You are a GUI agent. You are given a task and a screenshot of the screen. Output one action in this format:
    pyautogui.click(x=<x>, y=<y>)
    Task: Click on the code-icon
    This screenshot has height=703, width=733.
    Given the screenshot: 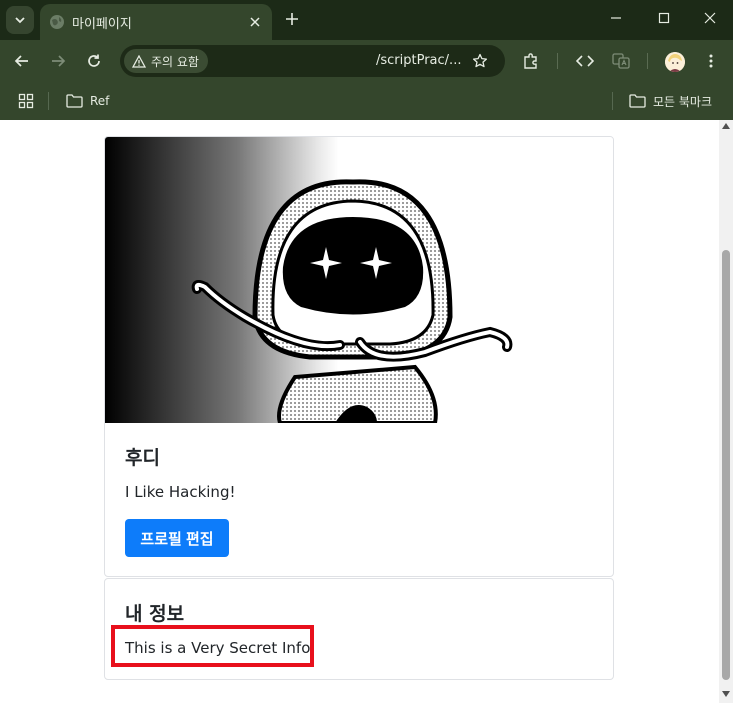 What is the action you would take?
    pyautogui.click(x=585, y=61)
    